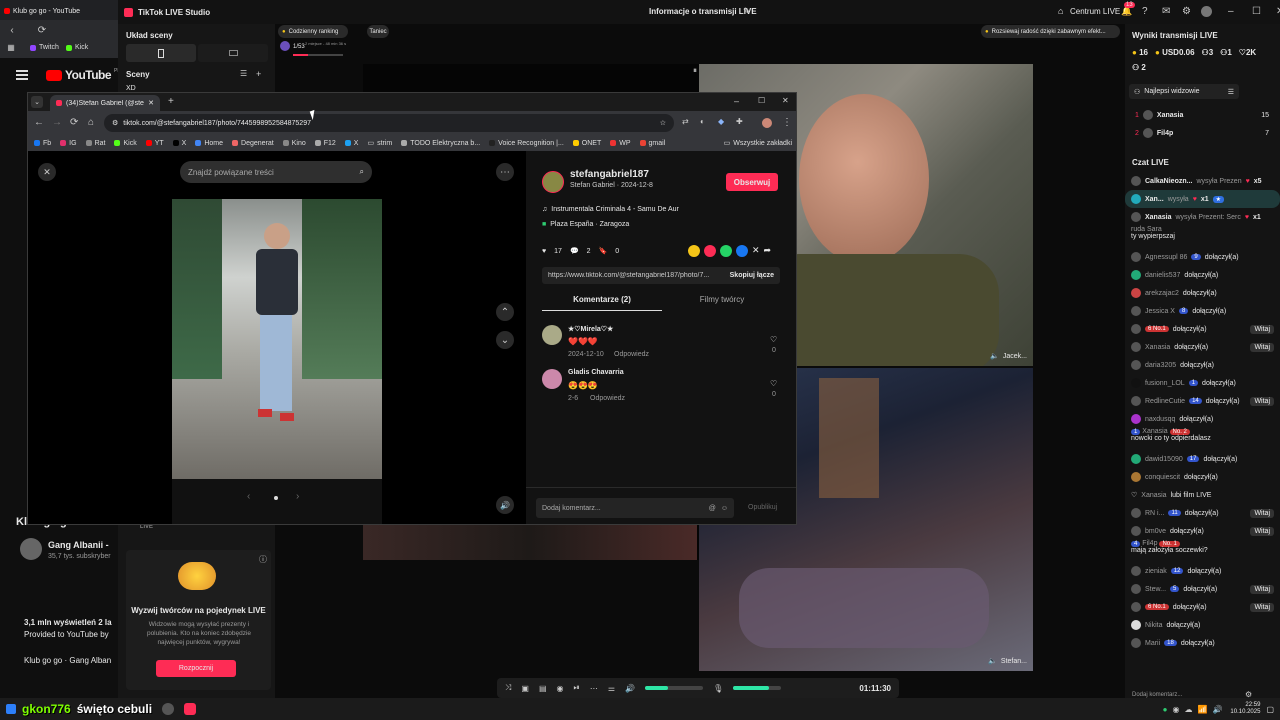 The image size is (1280, 720). Describe the element at coordinates (694, 251) in the screenshot. I see `share-embed-icon` at that location.